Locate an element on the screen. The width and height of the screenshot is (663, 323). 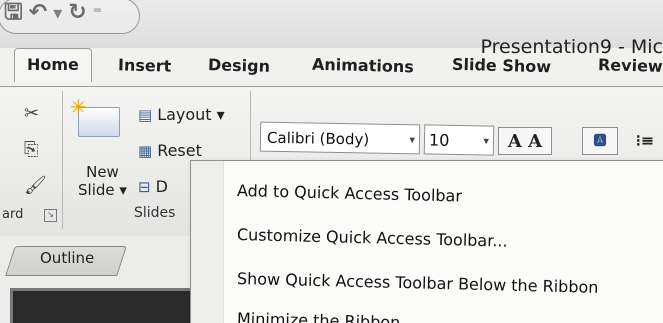
tab-slide-show: Slide Show is located at coordinates (502, 66).